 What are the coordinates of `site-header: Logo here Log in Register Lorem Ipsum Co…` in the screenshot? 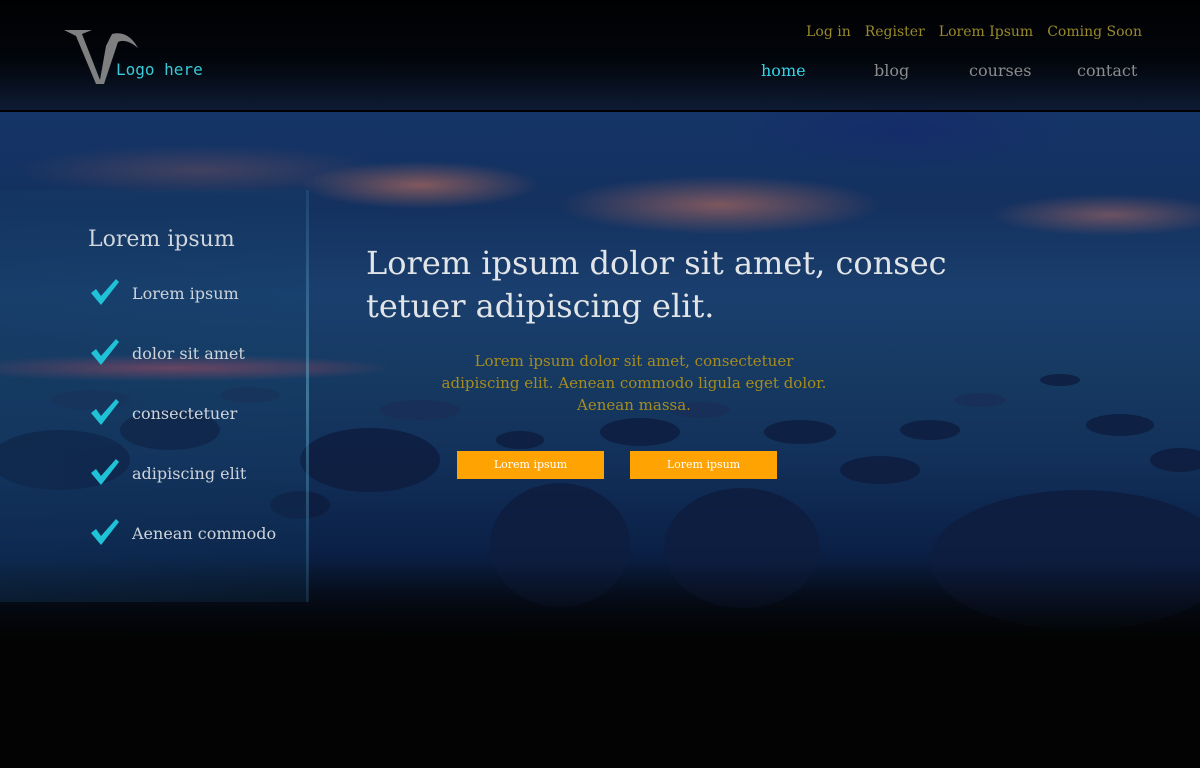 It's located at (600, 56).